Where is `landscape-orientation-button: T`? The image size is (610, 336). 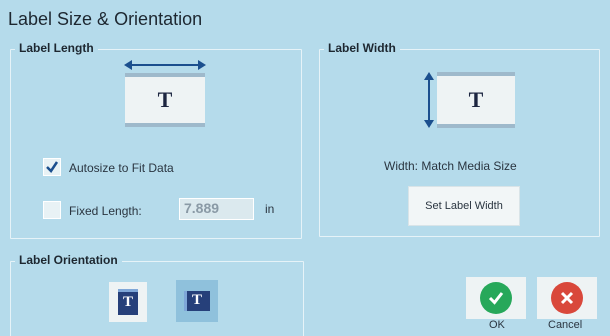
landscape-orientation-button: T is located at coordinates (197, 301).